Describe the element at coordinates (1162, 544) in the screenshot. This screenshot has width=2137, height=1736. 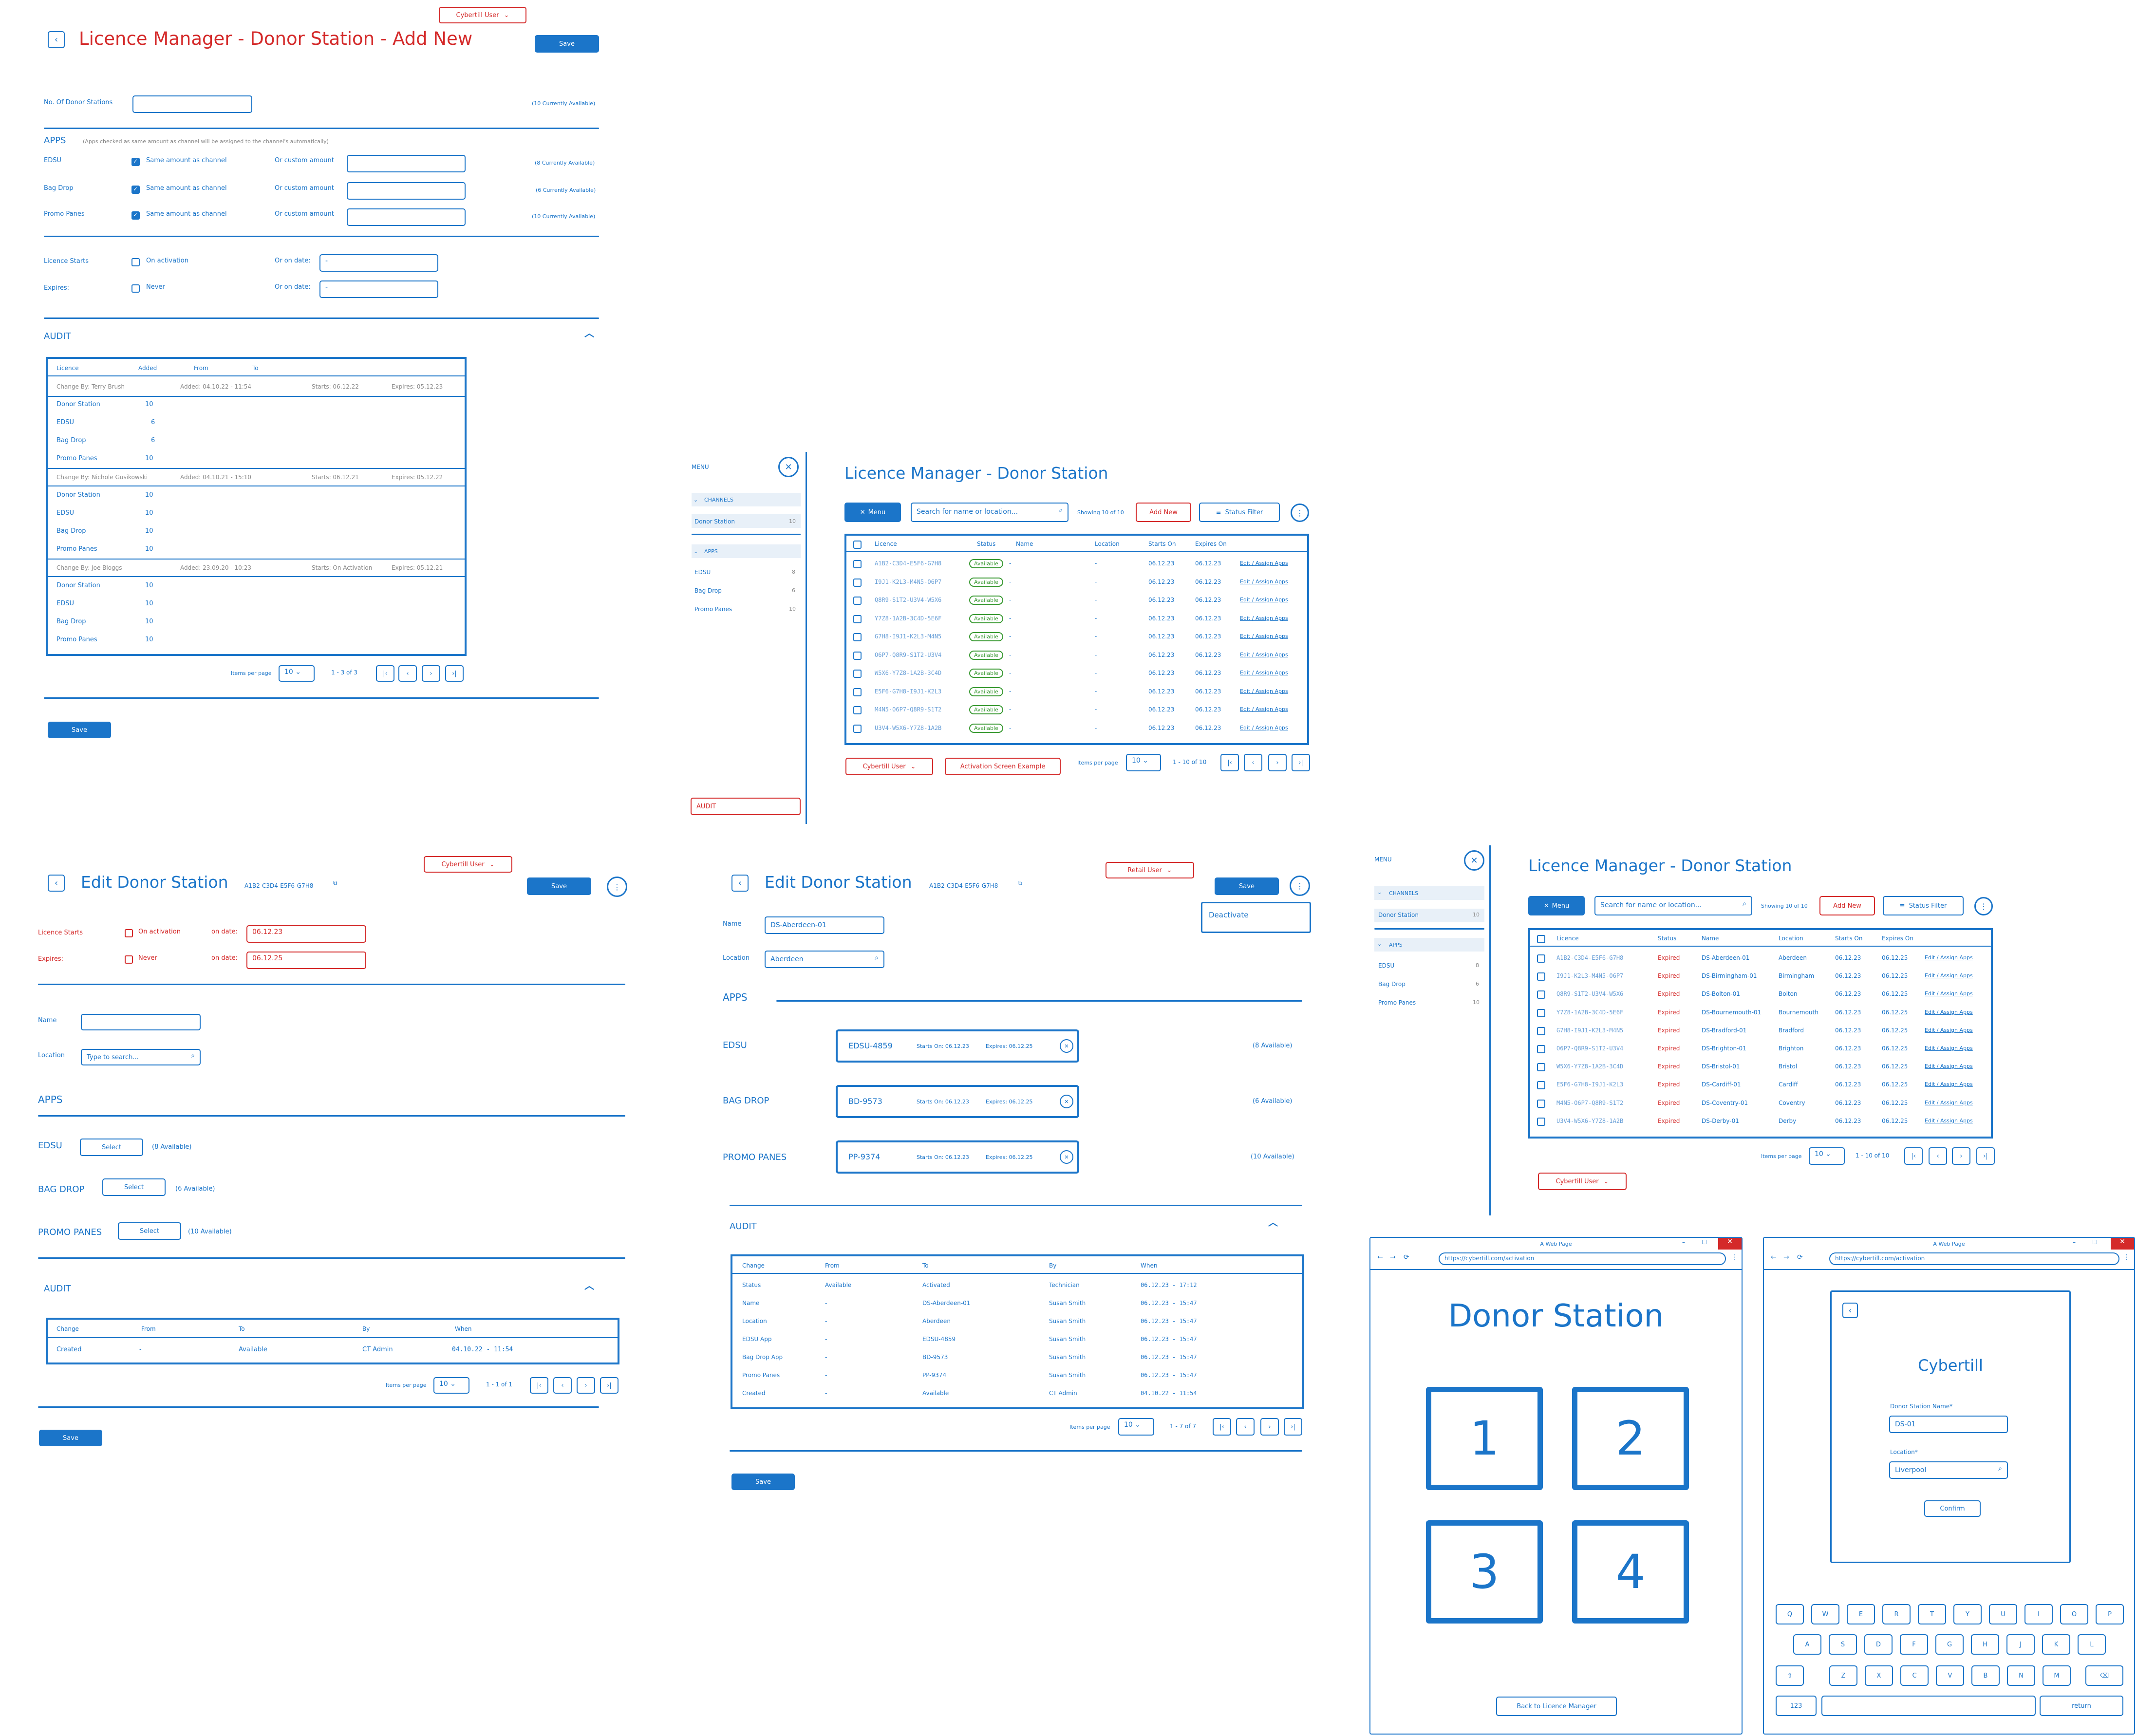
I see `column-header-starts: Starts On` at that location.